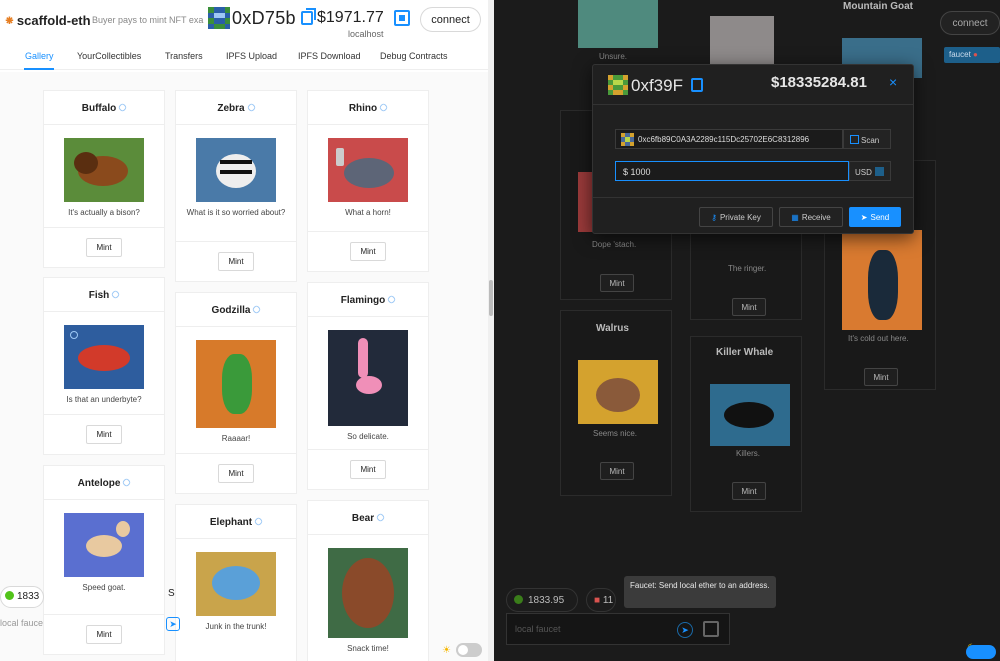 This screenshot has height=661, width=1000. I want to click on fish-image, so click(104, 357).